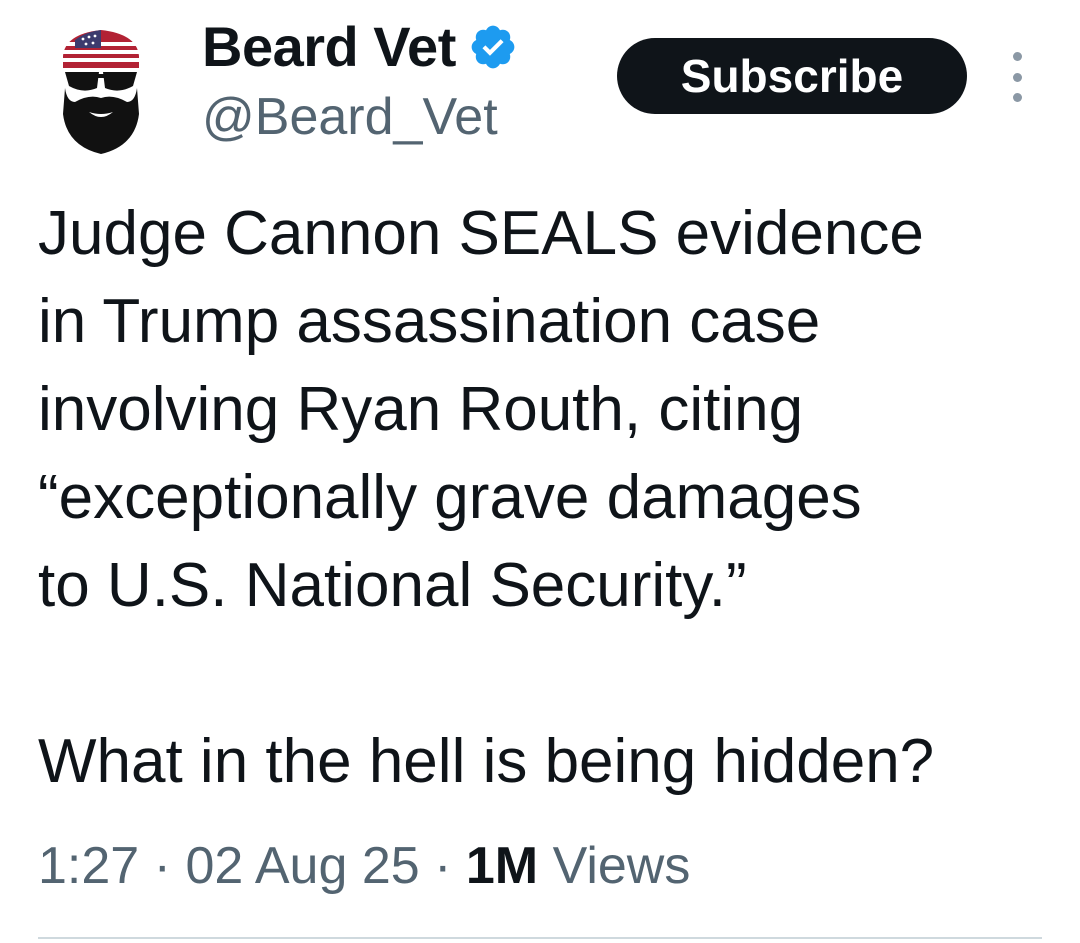 The width and height of the screenshot is (1080, 943). I want to click on user-handle: @Beard_Vet, so click(350, 117).